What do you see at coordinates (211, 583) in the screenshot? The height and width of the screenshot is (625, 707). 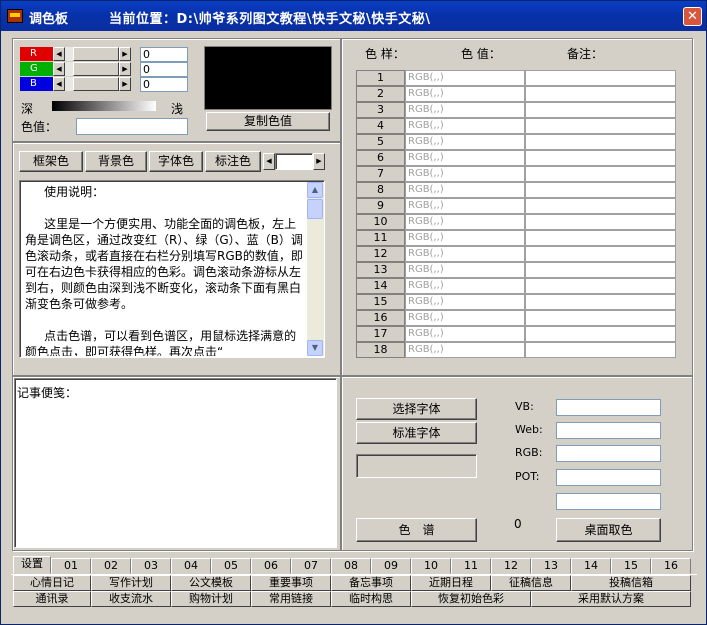 I see `shortcut-3: 公文模板` at bounding box center [211, 583].